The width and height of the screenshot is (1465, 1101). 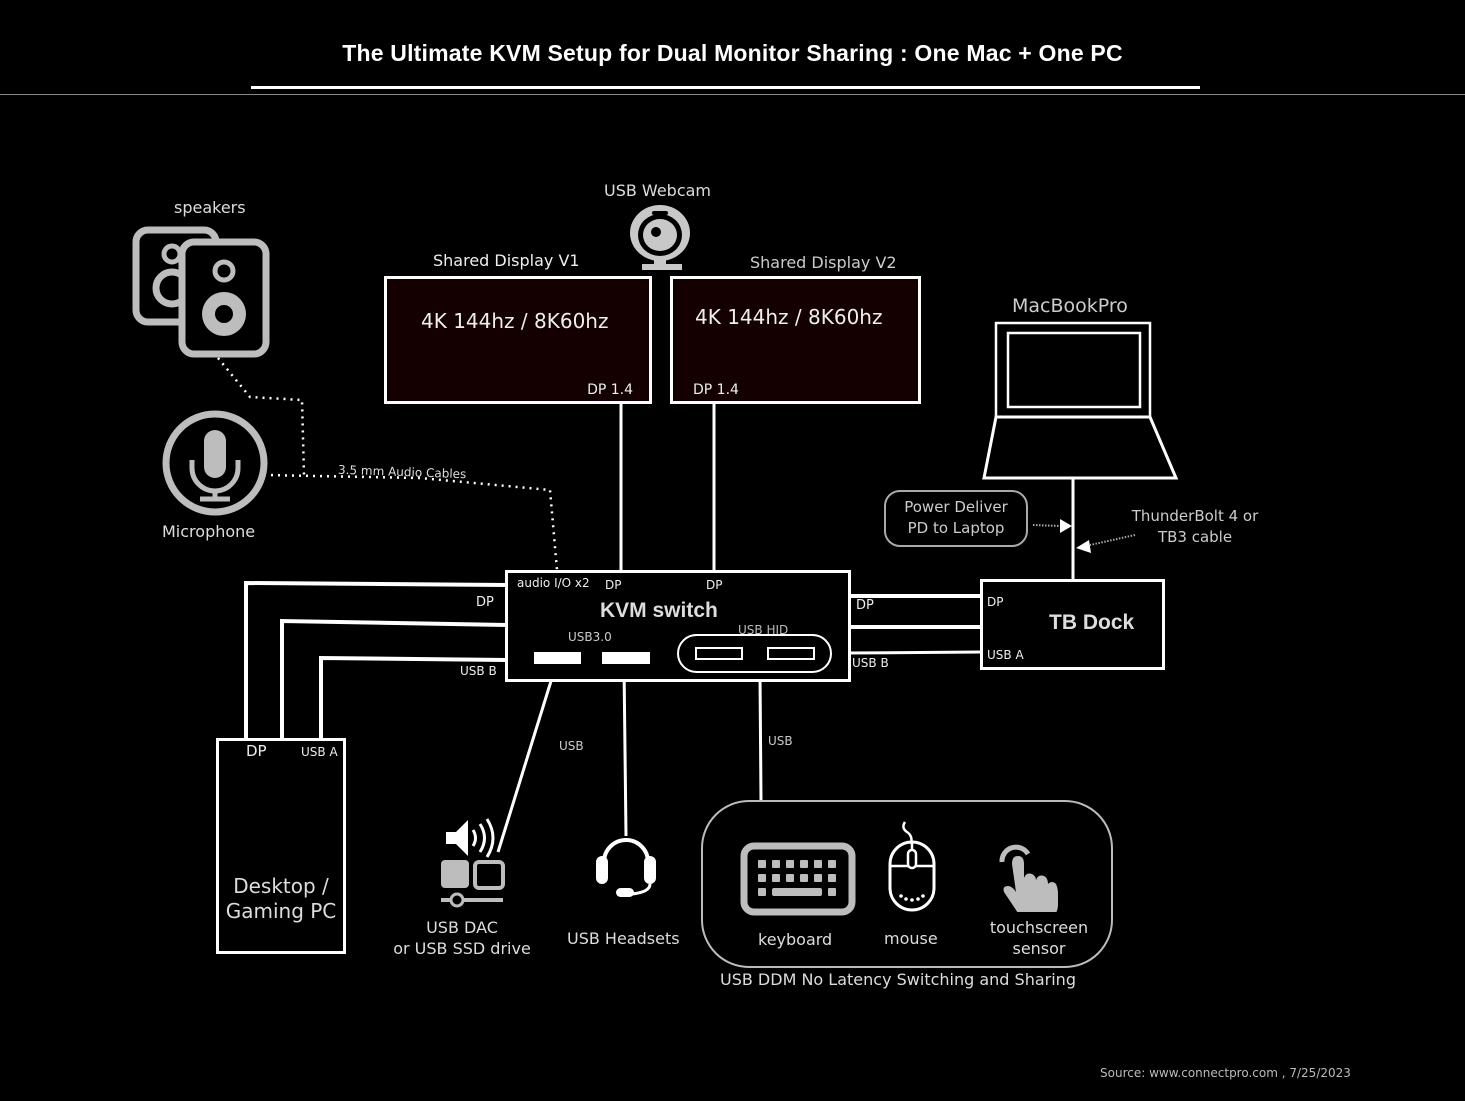 What do you see at coordinates (319, 752) in the screenshot?
I see `pc-usb-a-label: USB A` at bounding box center [319, 752].